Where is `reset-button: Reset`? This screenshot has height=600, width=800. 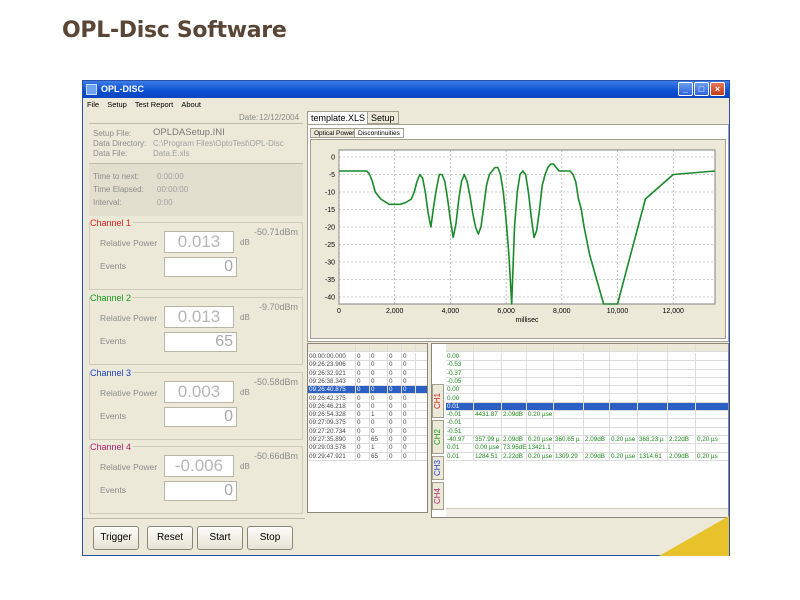 reset-button: Reset is located at coordinates (170, 538).